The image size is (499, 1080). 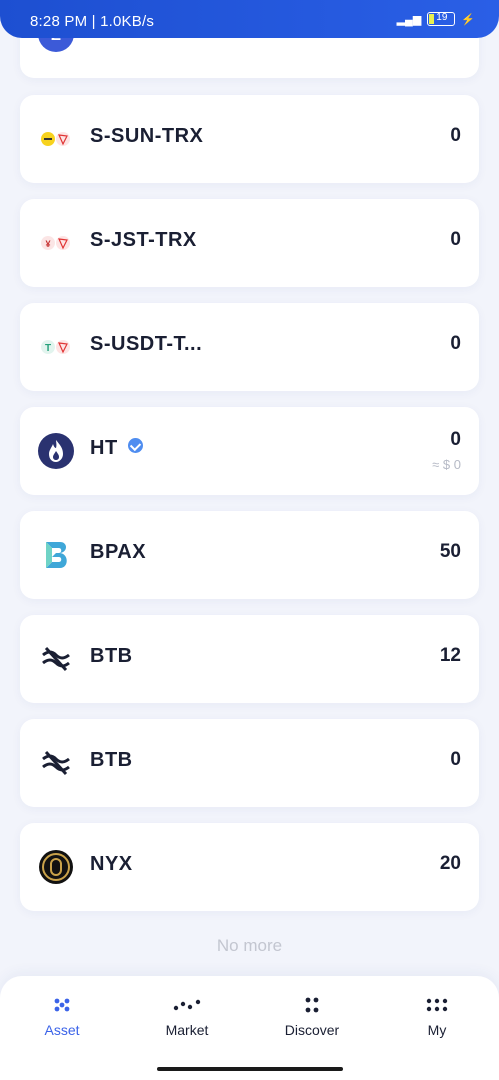 I want to click on bottom-tab-bar: Asset Market Discover My, so click(x=249, y=1028).